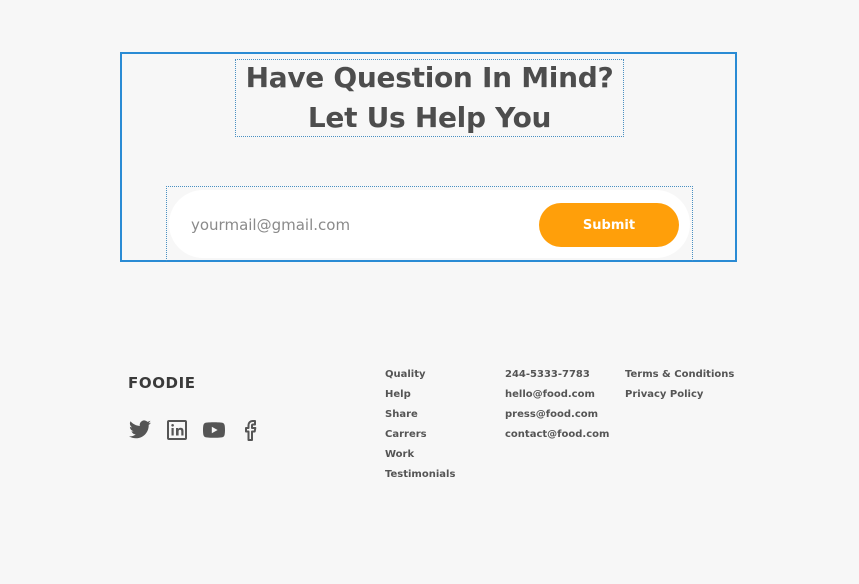 This screenshot has height=584, width=859. What do you see at coordinates (420, 418) in the screenshot?
I see `footer-link-share: Share` at bounding box center [420, 418].